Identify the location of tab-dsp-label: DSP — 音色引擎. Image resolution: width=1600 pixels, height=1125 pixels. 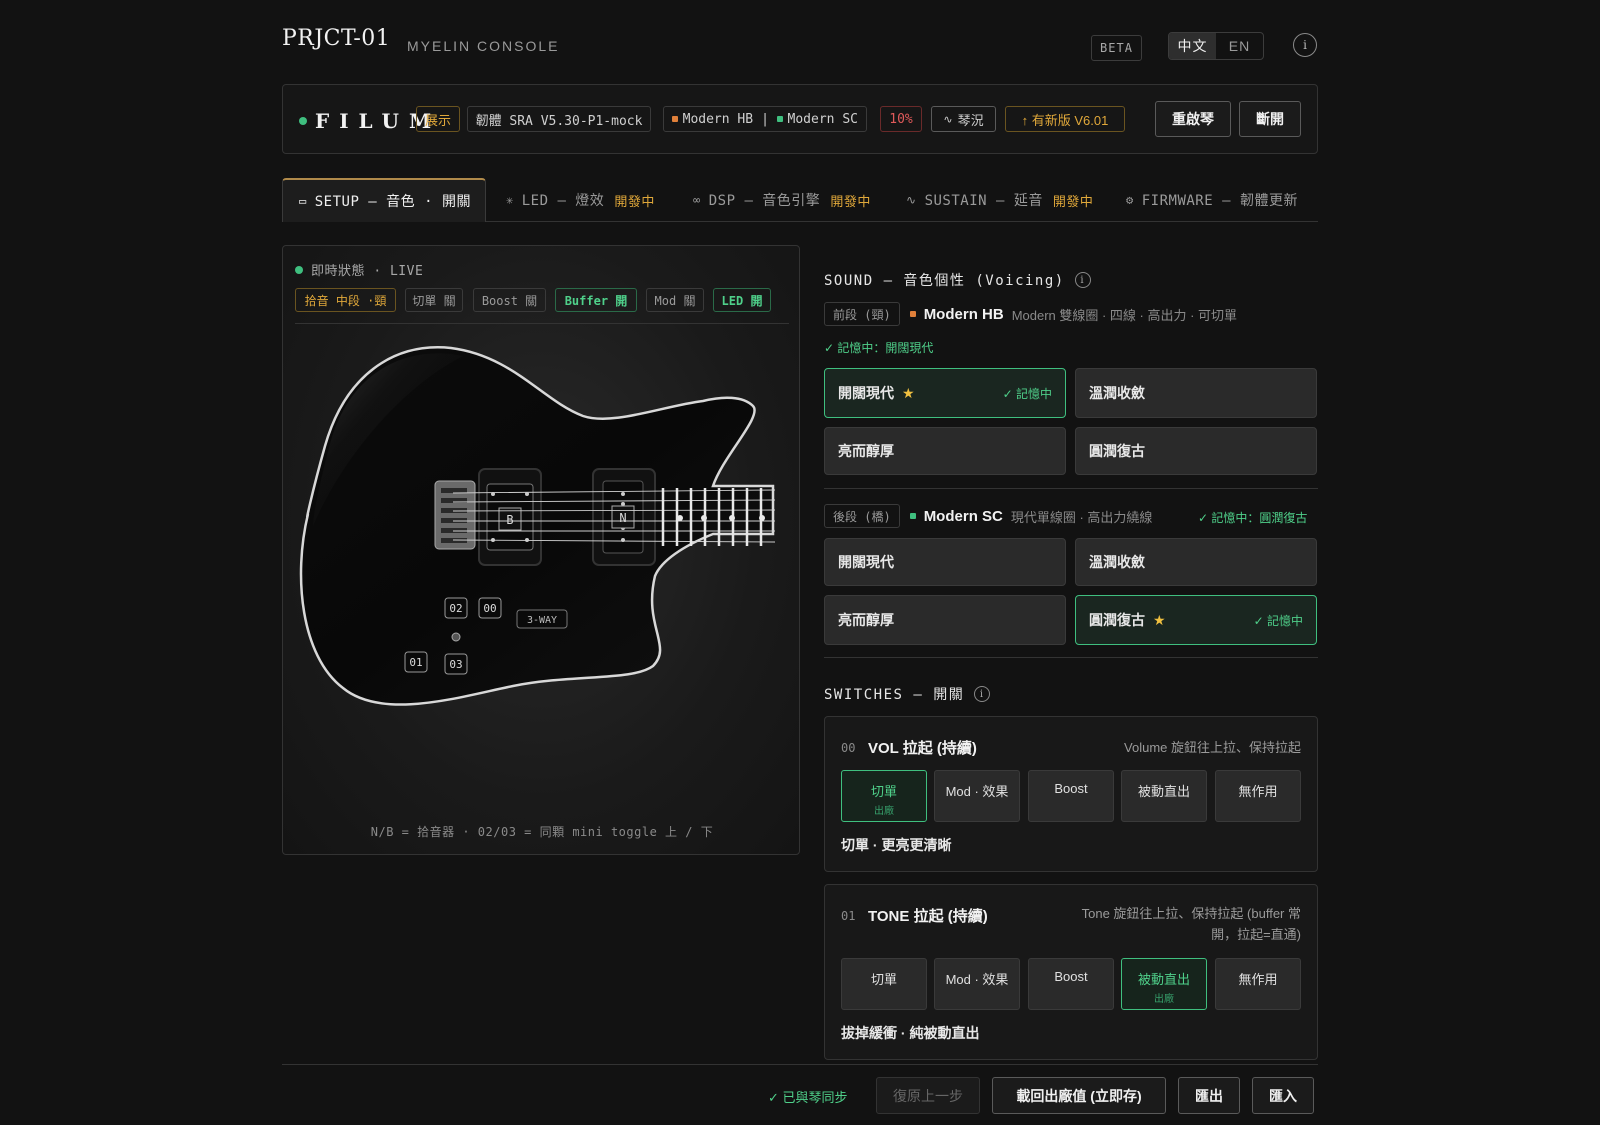
(764, 201).